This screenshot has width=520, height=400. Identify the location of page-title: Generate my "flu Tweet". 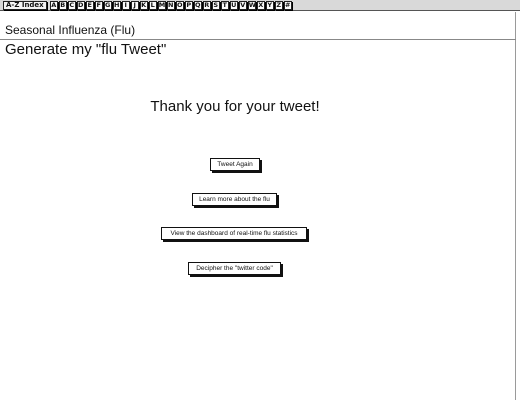
(86, 49).